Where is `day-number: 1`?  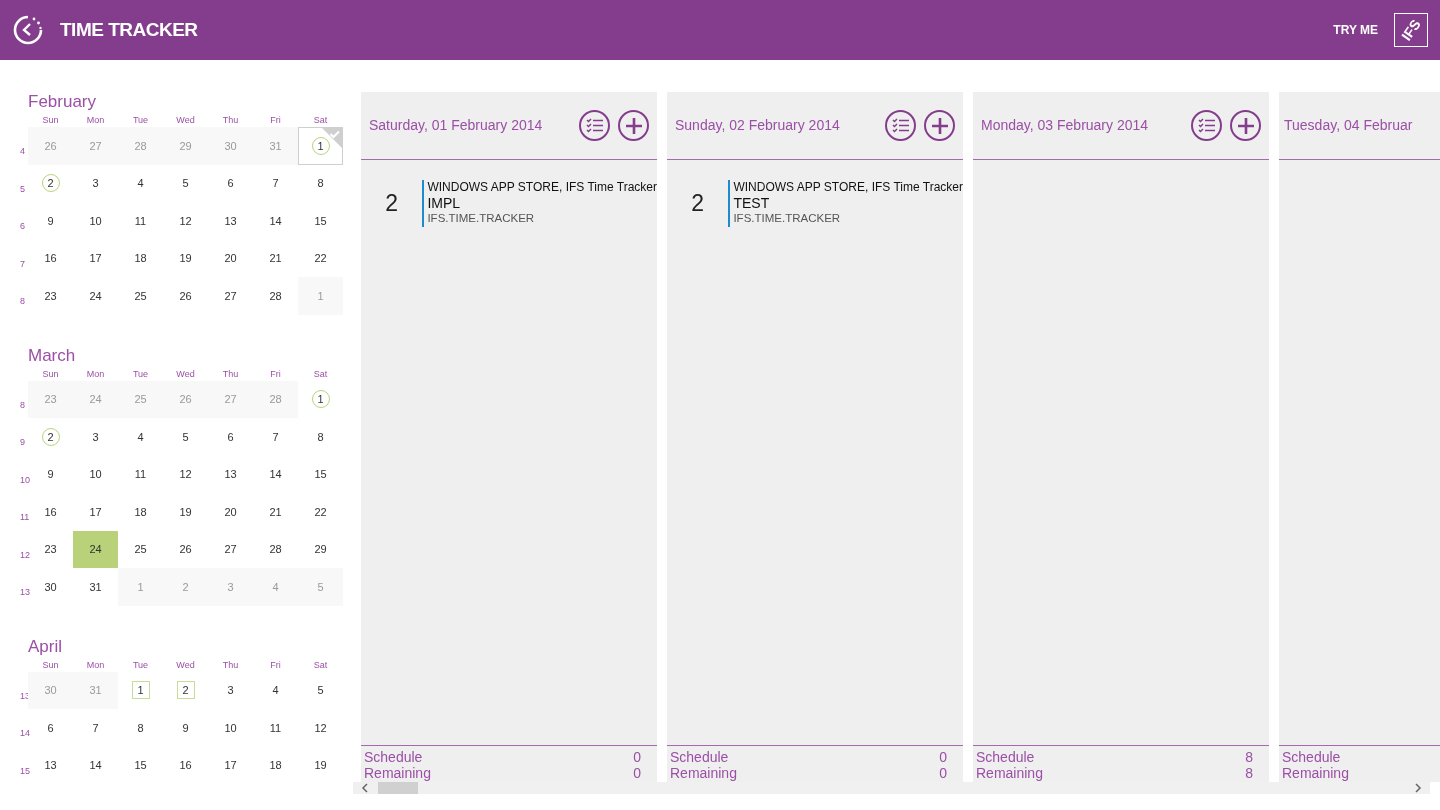
day-number: 1 is located at coordinates (140, 690).